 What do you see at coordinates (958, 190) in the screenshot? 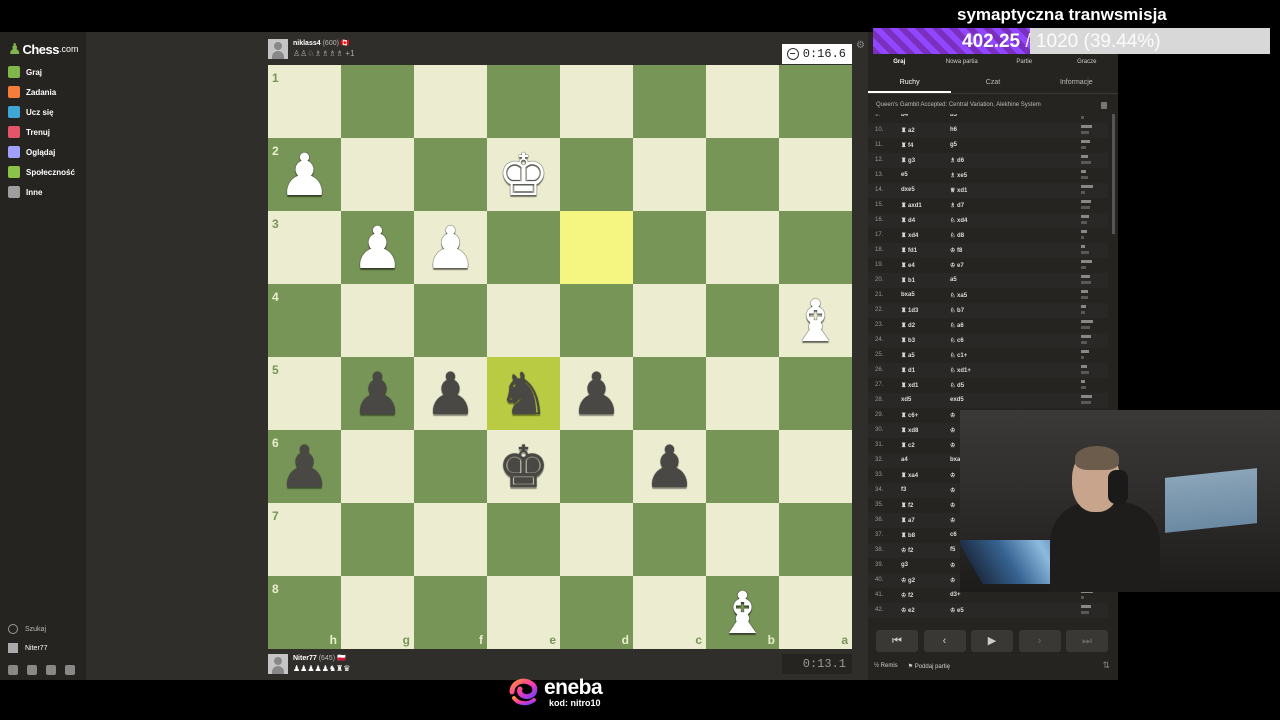
I see `black-move: ♕ xd1` at bounding box center [958, 190].